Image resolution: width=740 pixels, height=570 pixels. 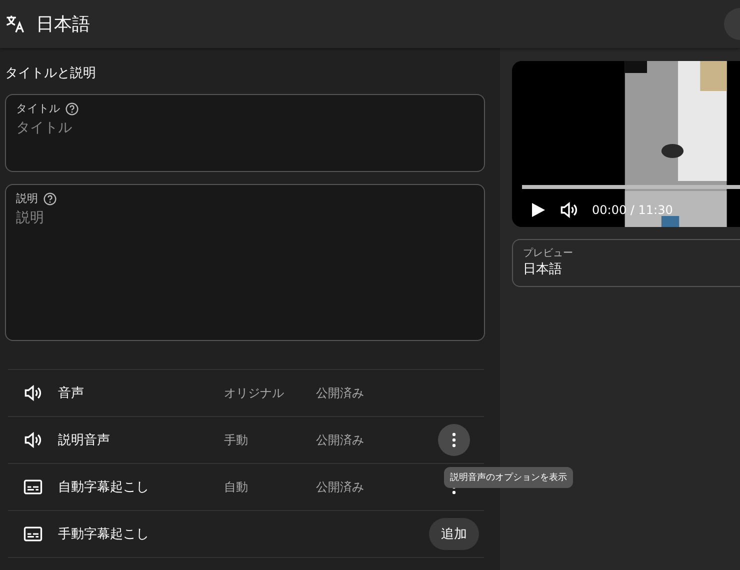 What do you see at coordinates (538, 210) in the screenshot?
I see `play-icon` at bounding box center [538, 210].